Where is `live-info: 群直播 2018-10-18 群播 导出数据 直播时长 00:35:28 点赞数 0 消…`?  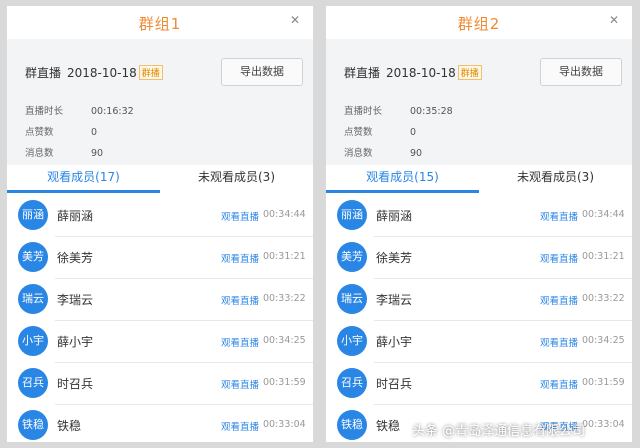 live-info: 群直播 2018-10-18 群播 导出数据 直播时长 00:35:28 点赞数 0 消… is located at coordinates (479, 102).